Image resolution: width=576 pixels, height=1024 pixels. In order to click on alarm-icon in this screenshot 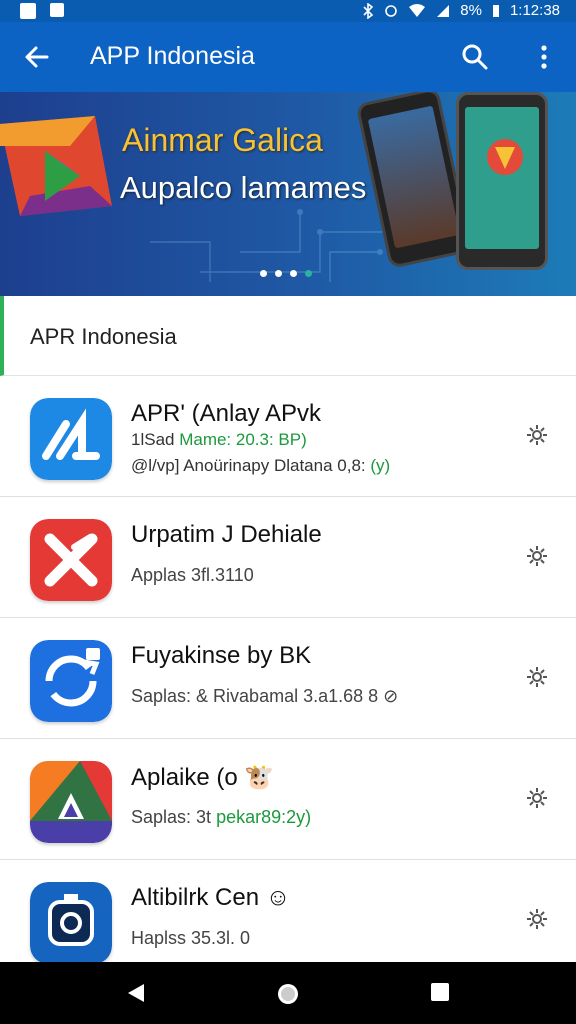, I will do `click(391, 10)`.